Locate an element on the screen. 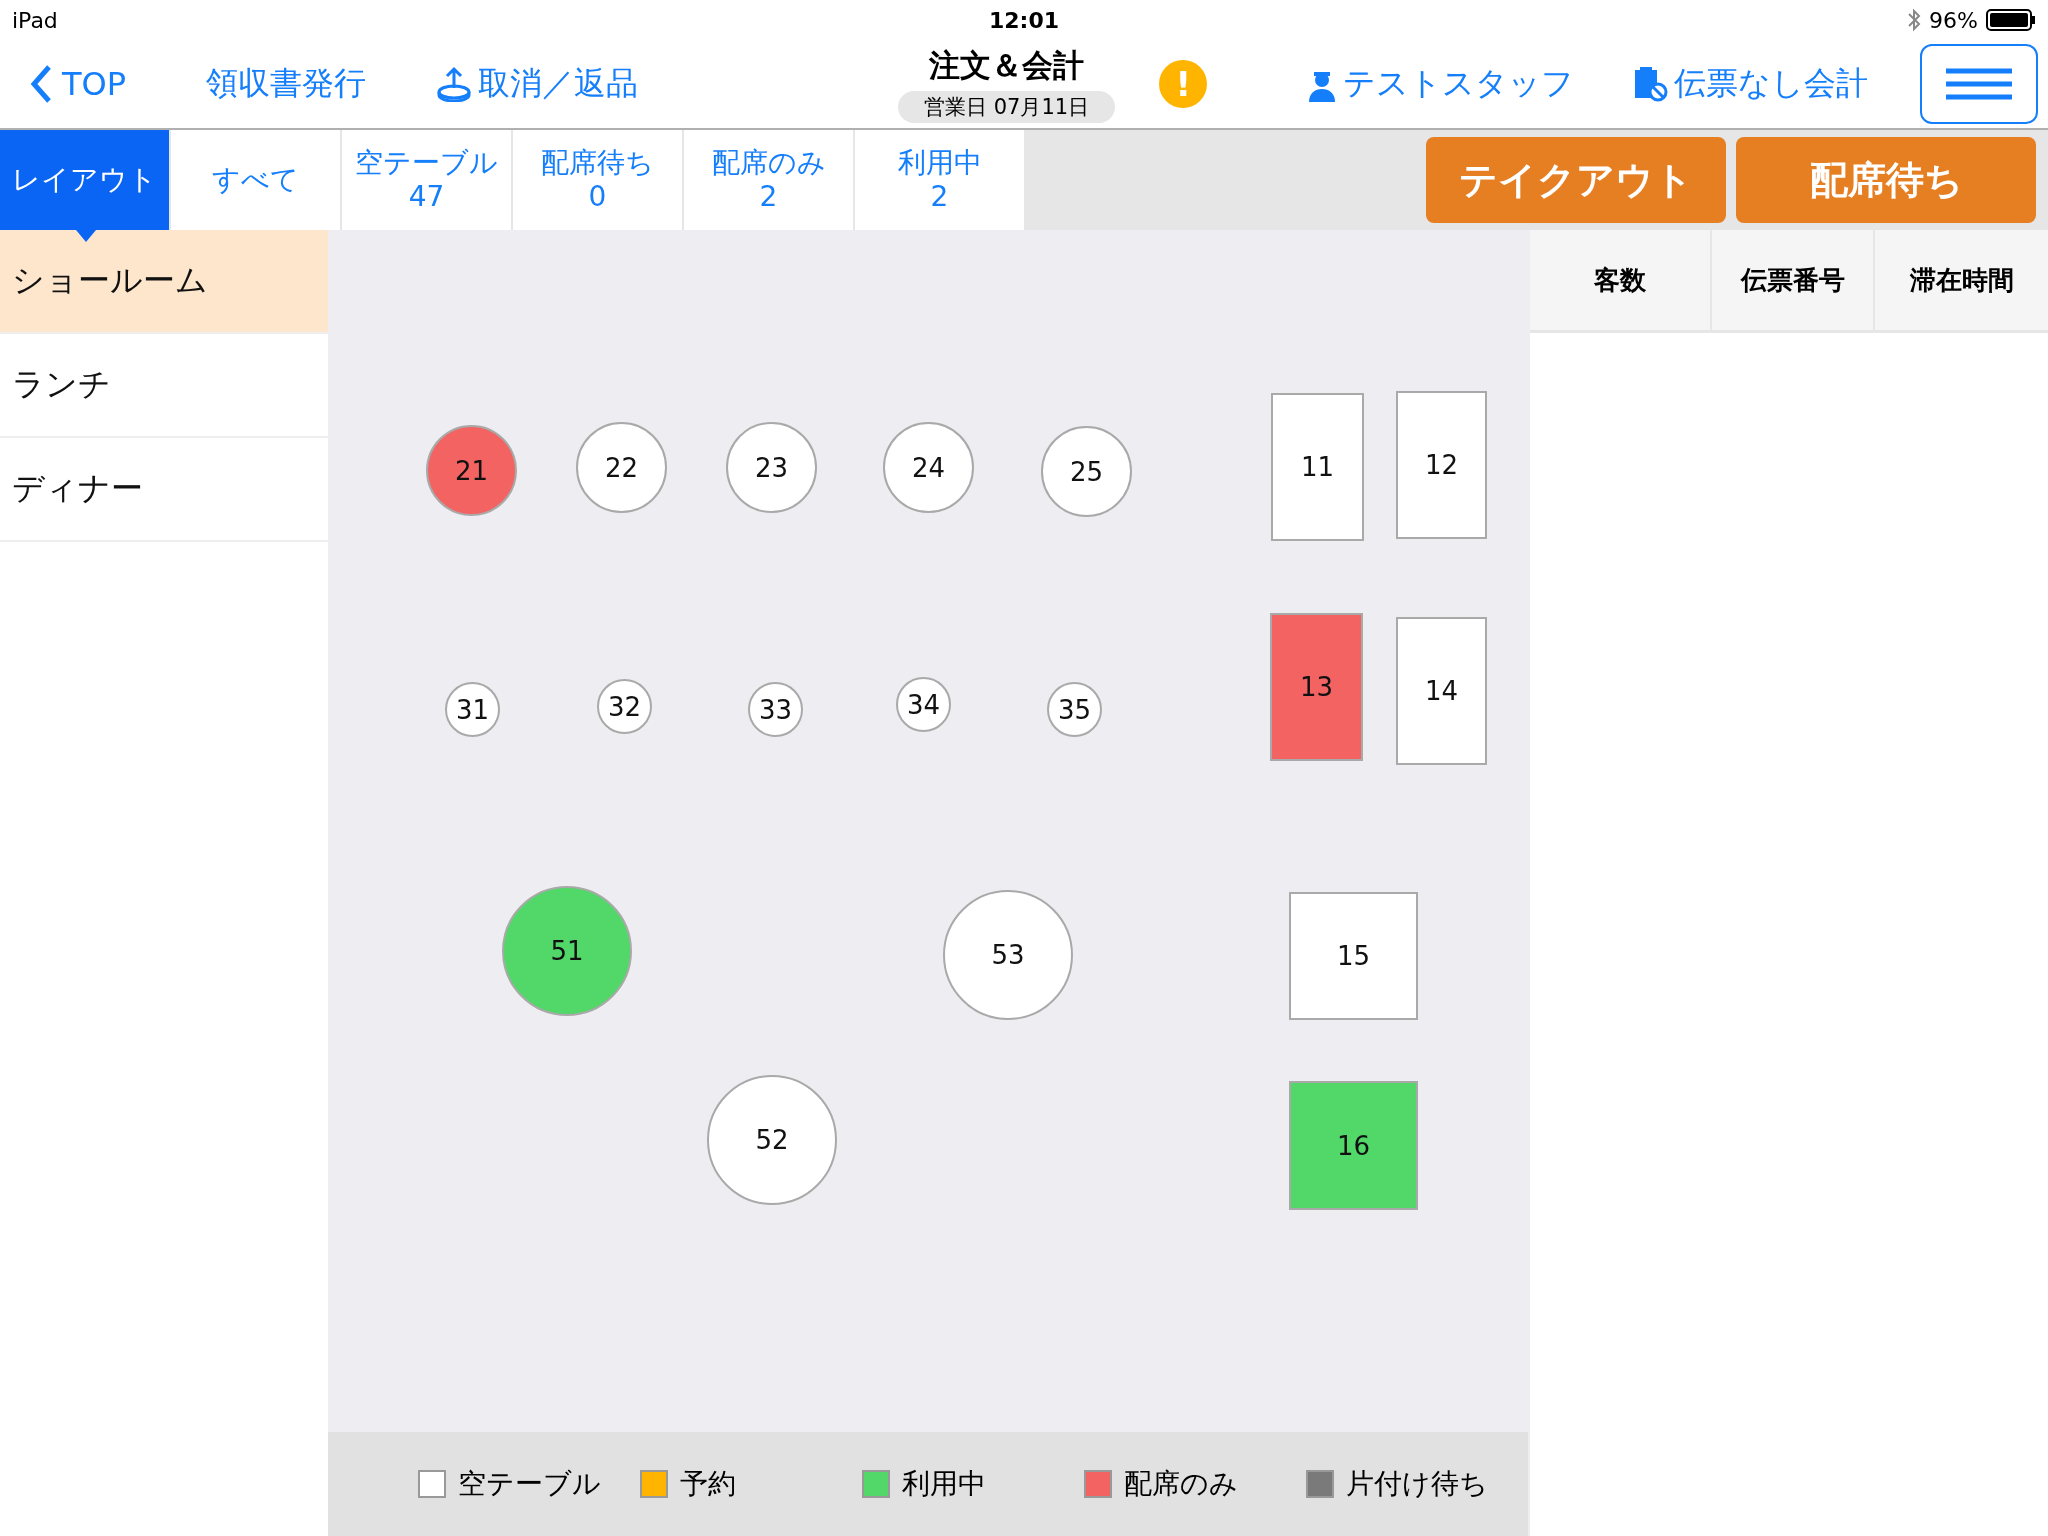 This screenshot has height=1536, width=2048. room-item: ショールーム is located at coordinates (164, 282).